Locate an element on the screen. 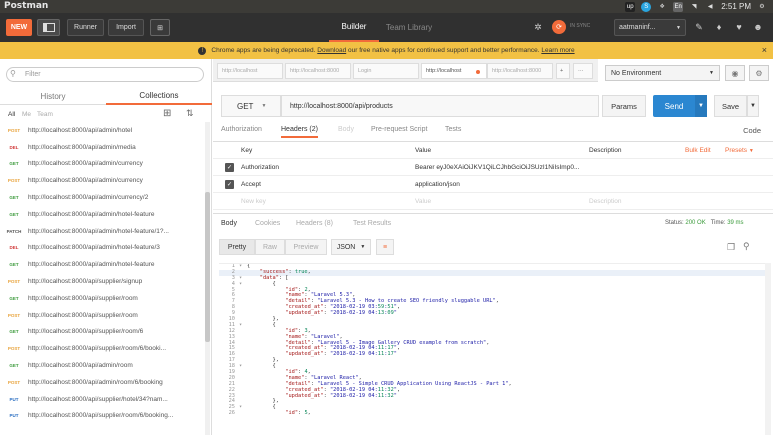 The width and height of the screenshot is (773, 435). skype-icon: S is located at coordinates (646, 6).